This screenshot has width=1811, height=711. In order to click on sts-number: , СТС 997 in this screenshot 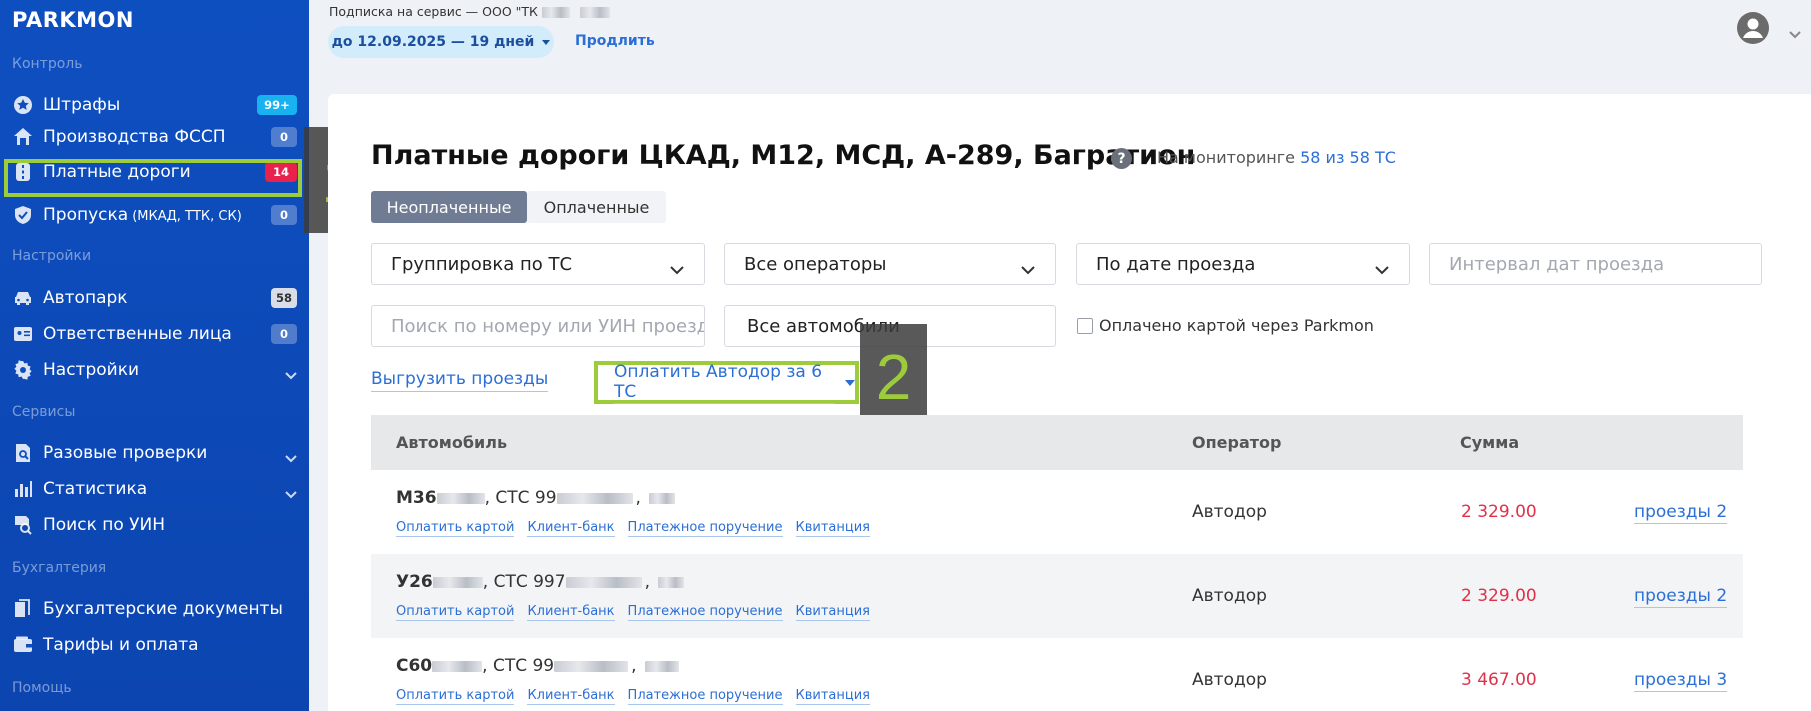, I will do `click(524, 582)`.